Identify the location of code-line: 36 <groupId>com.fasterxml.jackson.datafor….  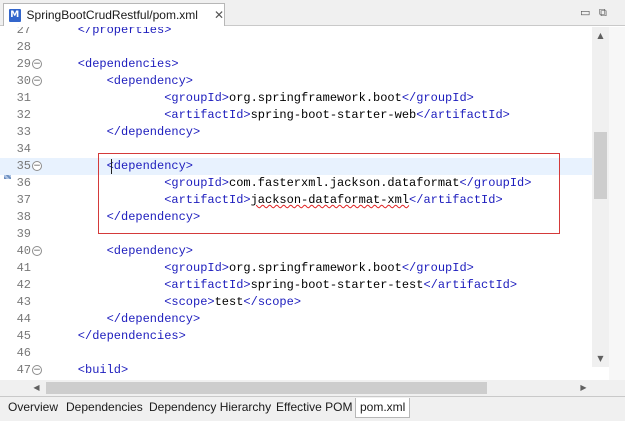
(296, 183).